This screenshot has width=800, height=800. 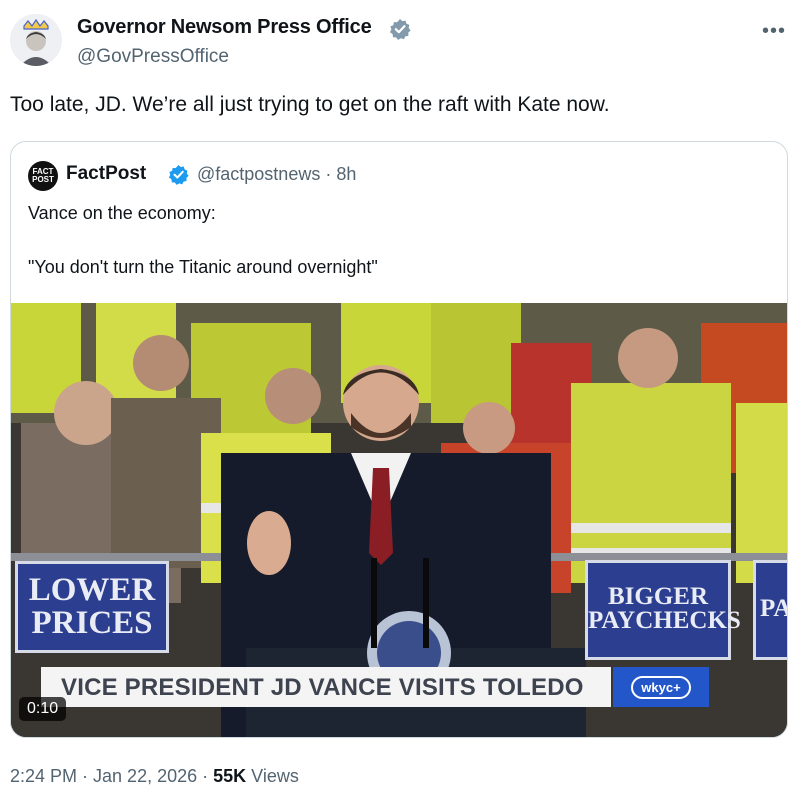 I want to click on quoted-avatar-text: POST, so click(x=43, y=179).